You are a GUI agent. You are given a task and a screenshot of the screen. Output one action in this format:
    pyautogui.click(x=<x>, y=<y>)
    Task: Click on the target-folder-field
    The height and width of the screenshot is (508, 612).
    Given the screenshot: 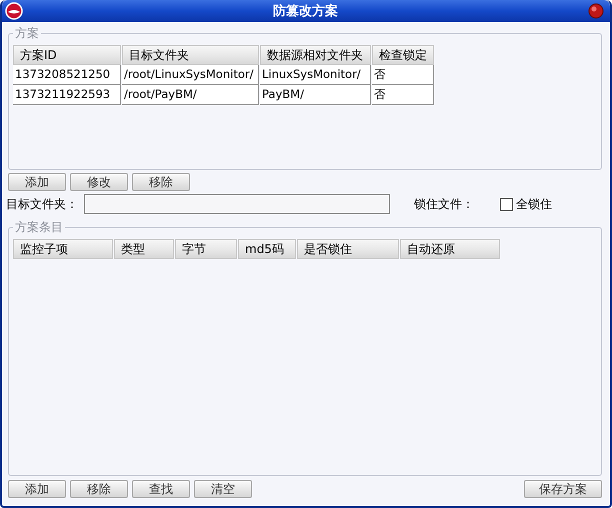 What is the action you would take?
    pyautogui.click(x=237, y=204)
    